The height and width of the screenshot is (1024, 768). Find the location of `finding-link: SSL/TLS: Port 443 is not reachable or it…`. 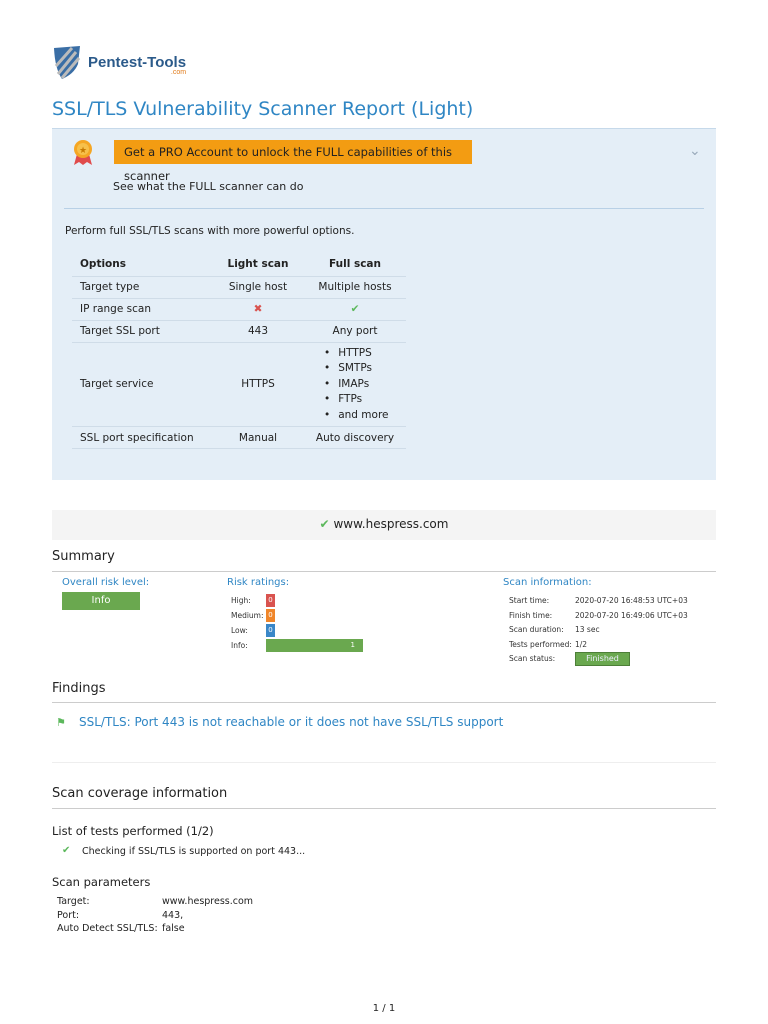

finding-link: SSL/TLS: Port 443 is not reachable or it… is located at coordinates (291, 722).